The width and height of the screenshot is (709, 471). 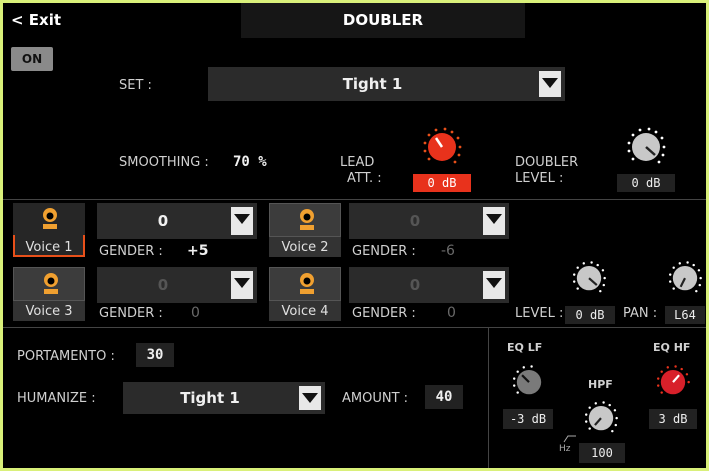 I want to click on doubler-level-label: DOUBLER LEVEL :, so click(x=546, y=171).